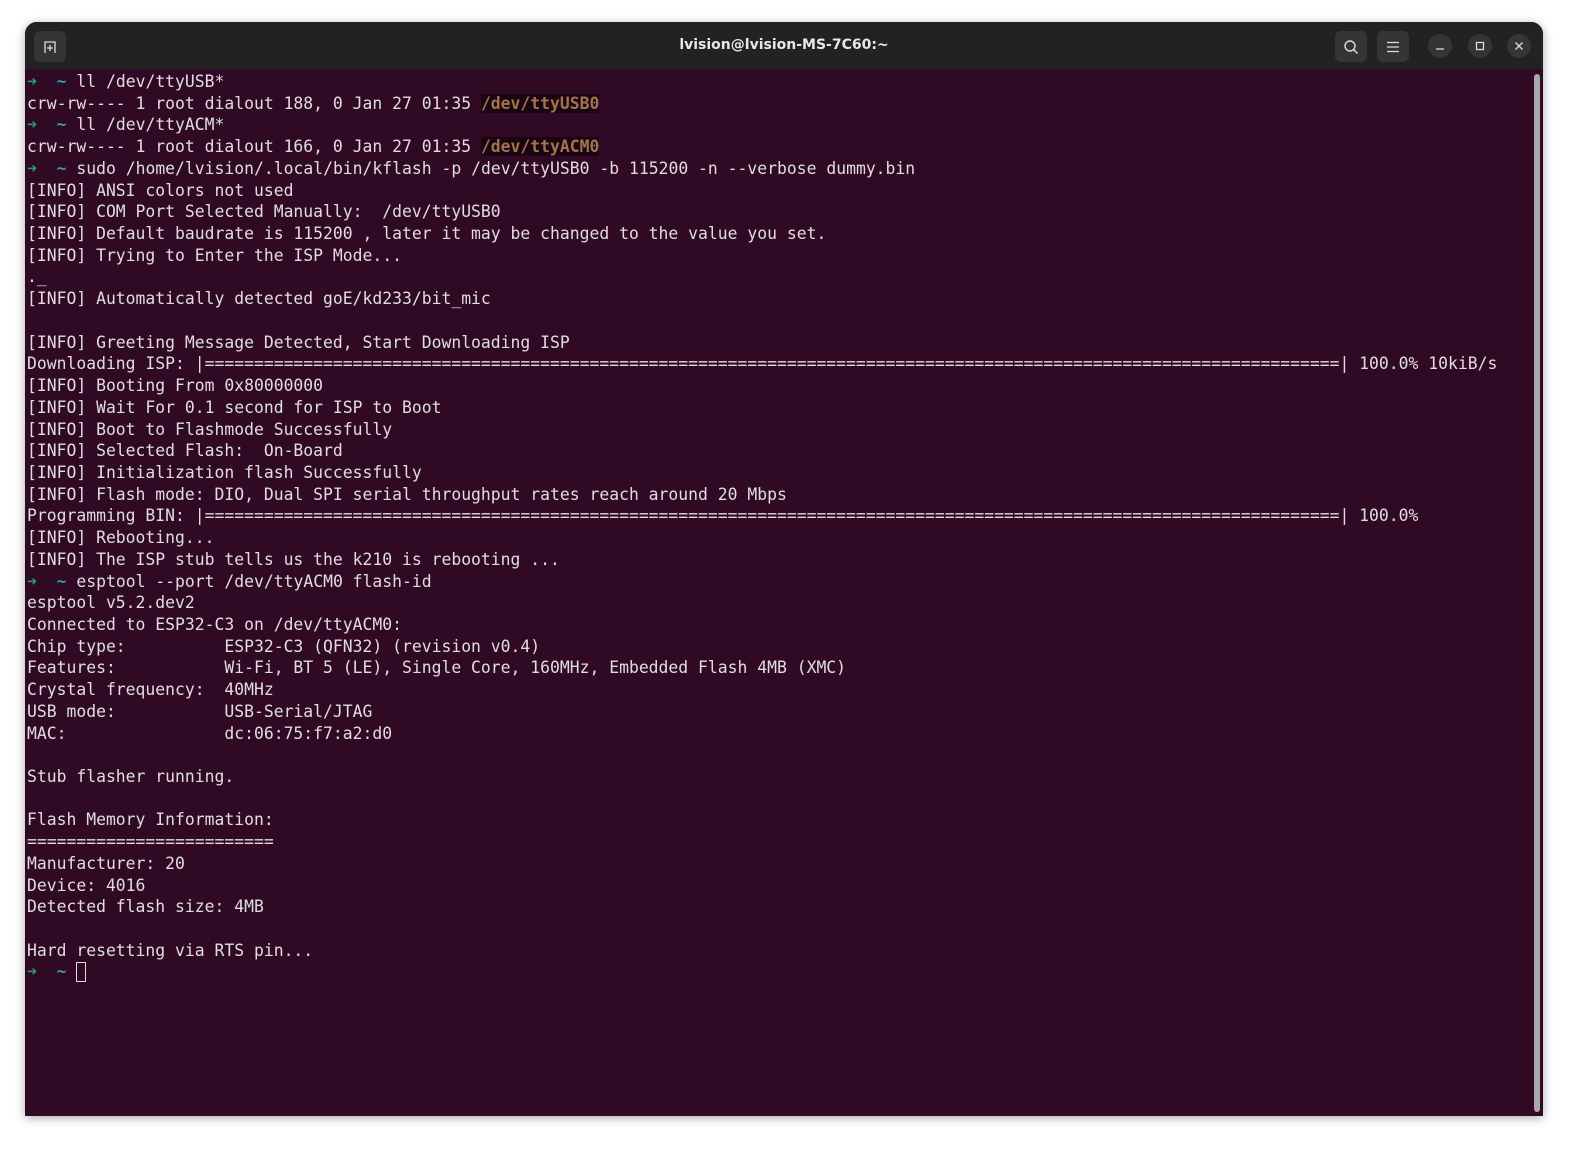  What do you see at coordinates (778, 451) in the screenshot?
I see `output-line: [INFO] Selected Flash: On-Board` at bounding box center [778, 451].